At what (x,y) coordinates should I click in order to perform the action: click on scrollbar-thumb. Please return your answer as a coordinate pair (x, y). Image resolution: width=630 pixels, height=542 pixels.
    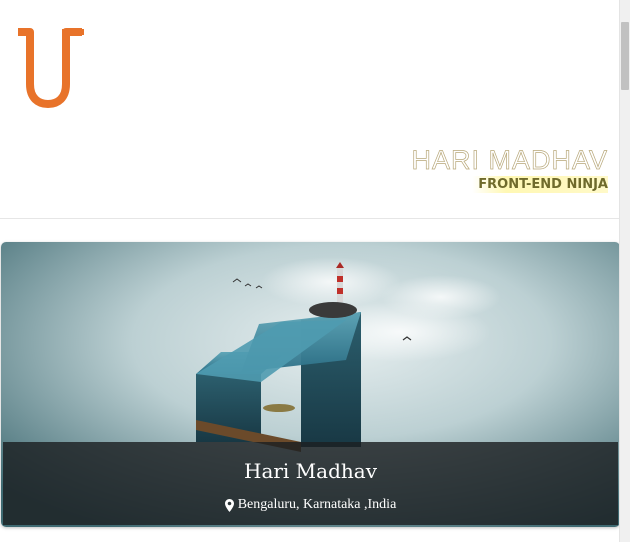
    Looking at the image, I should click on (625, 56).